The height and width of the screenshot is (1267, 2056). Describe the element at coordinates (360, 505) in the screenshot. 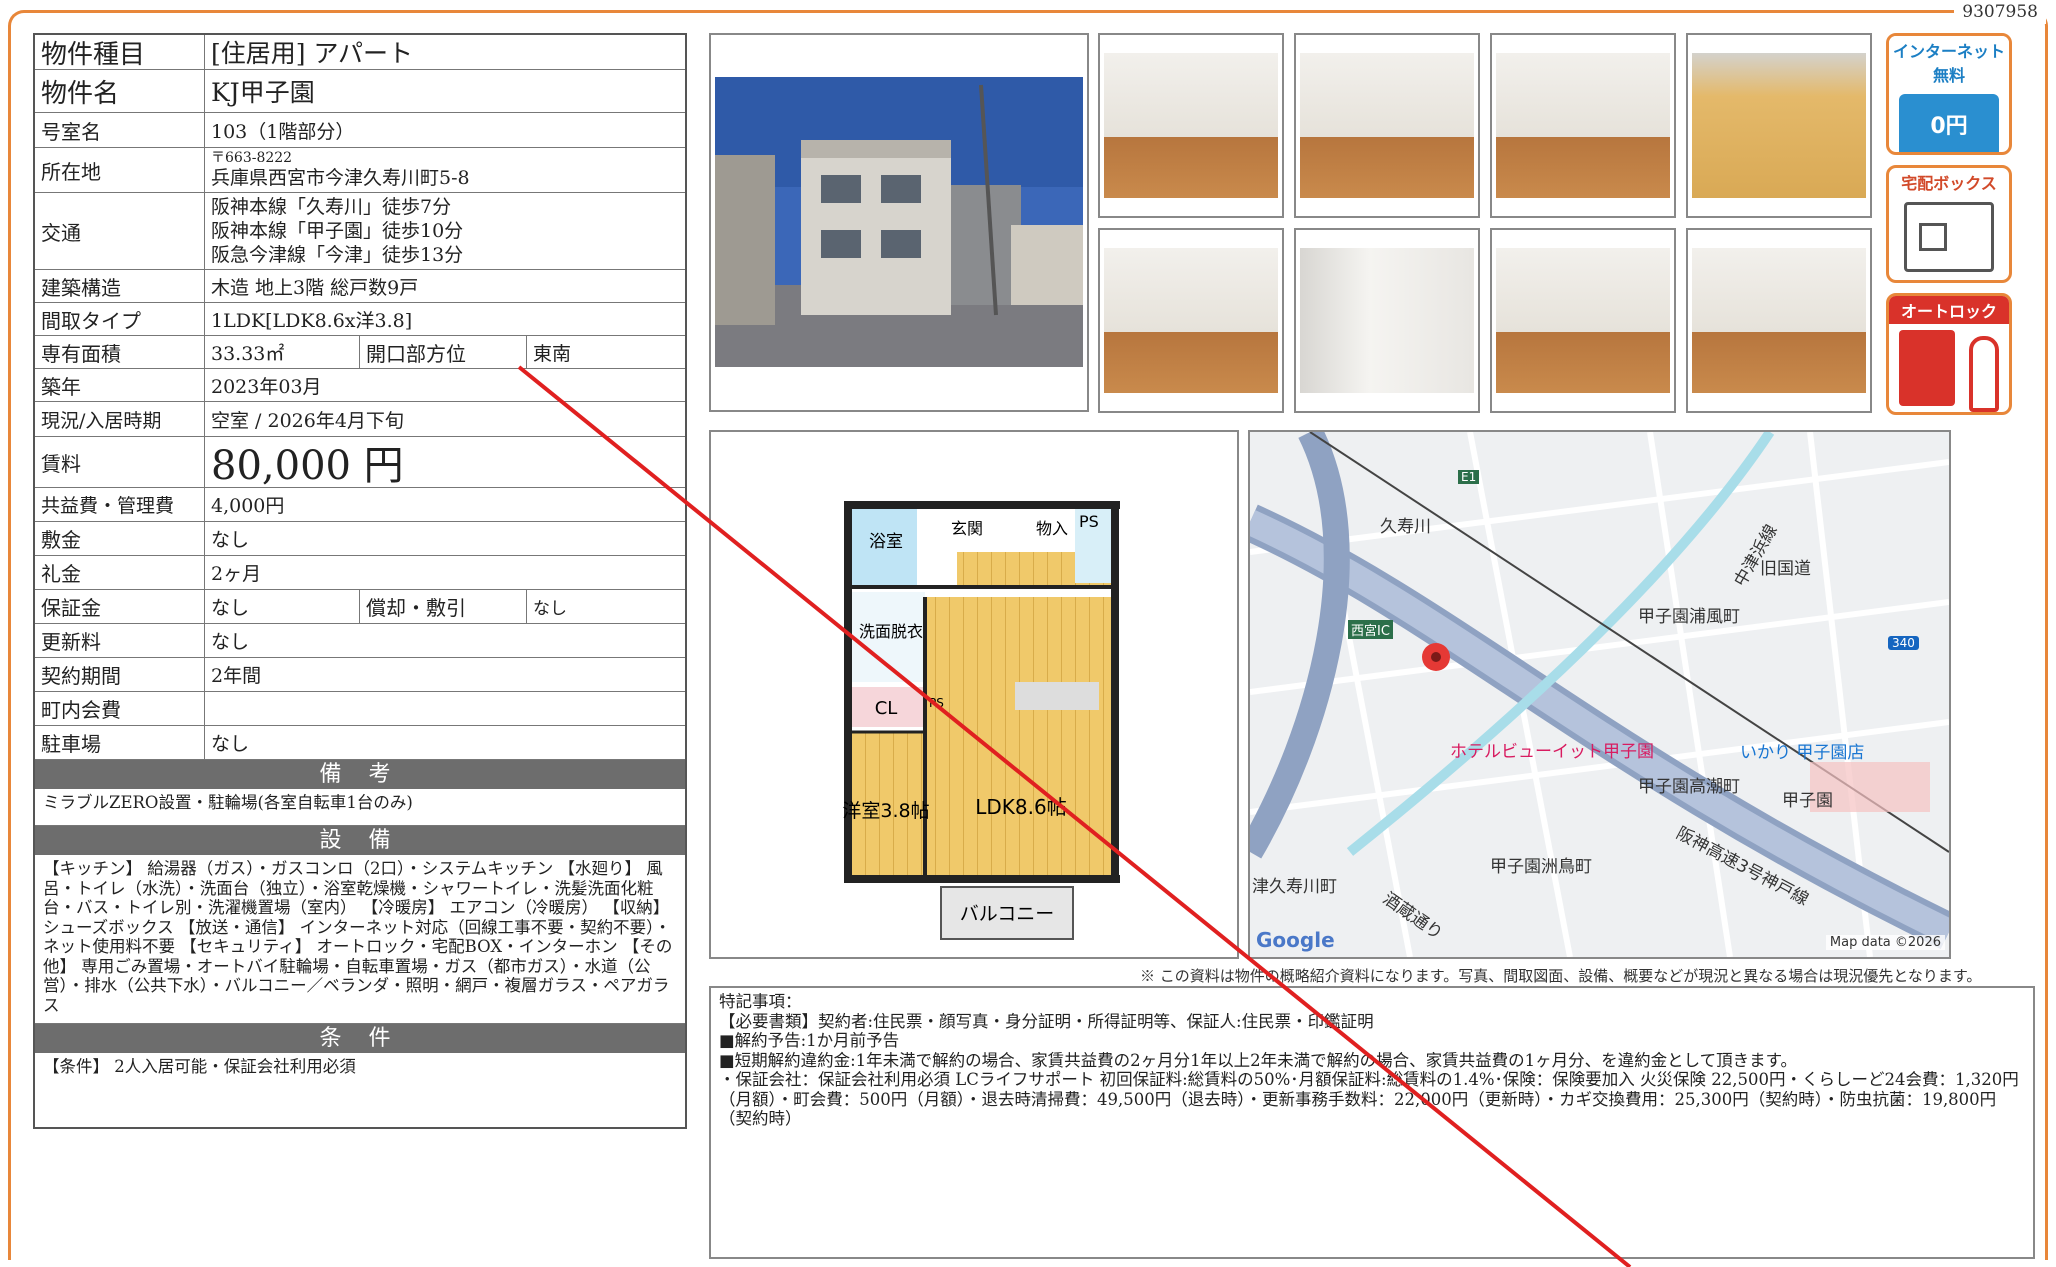

I see `fee-row: 共益費・管理費 4,000円` at that location.